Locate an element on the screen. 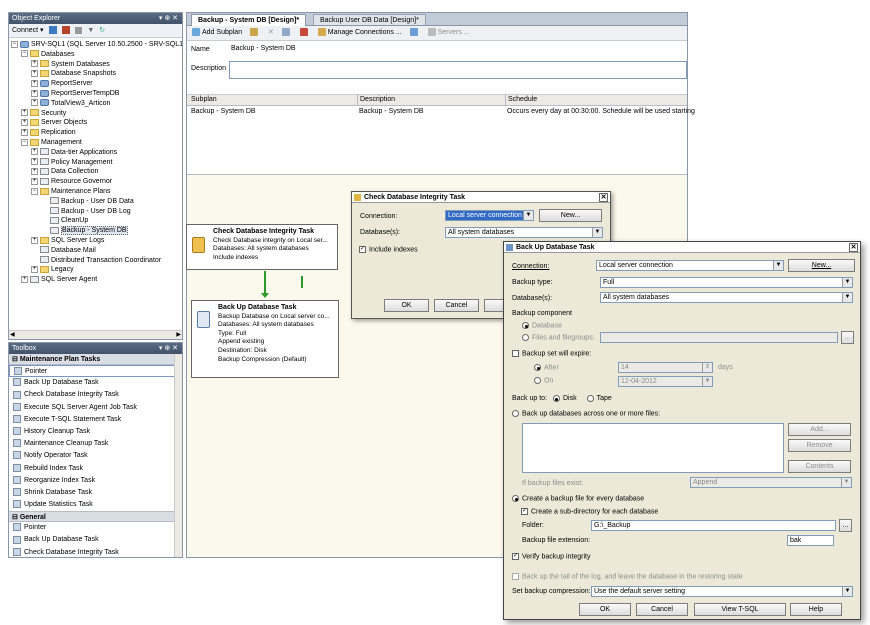 This screenshot has height=625, width=870. delete-subplan-icon: ✕ is located at coordinates (271, 33).